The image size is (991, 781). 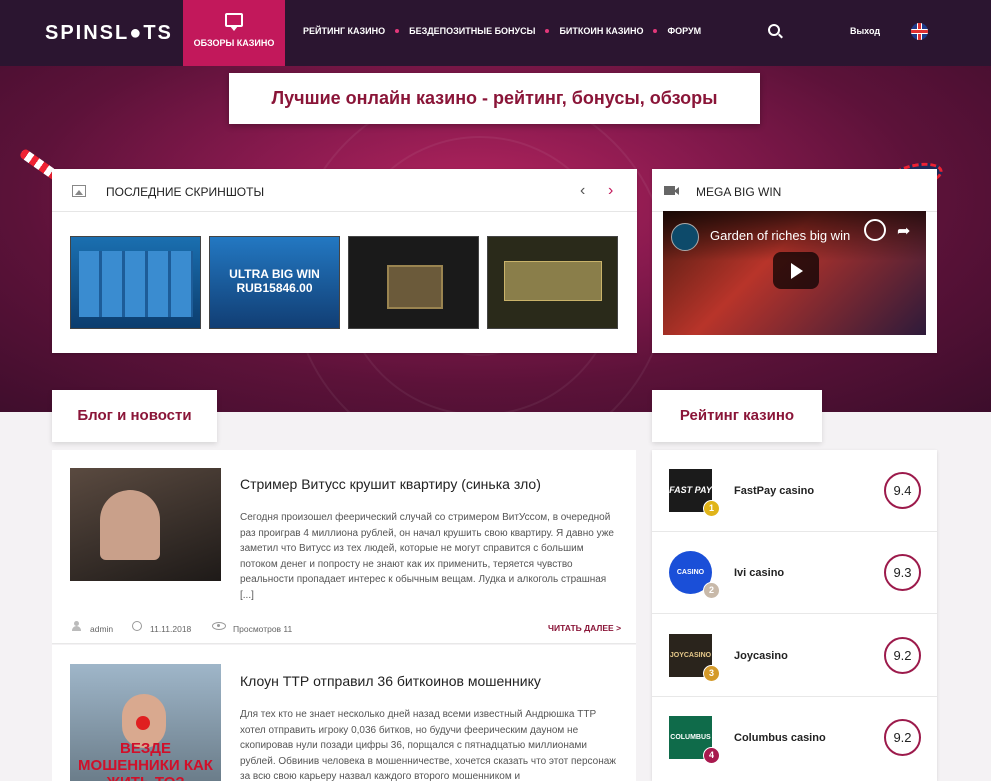 What do you see at coordinates (902, 490) in the screenshot?
I see `casino-score: 9.4` at bounding box center [902, 490].